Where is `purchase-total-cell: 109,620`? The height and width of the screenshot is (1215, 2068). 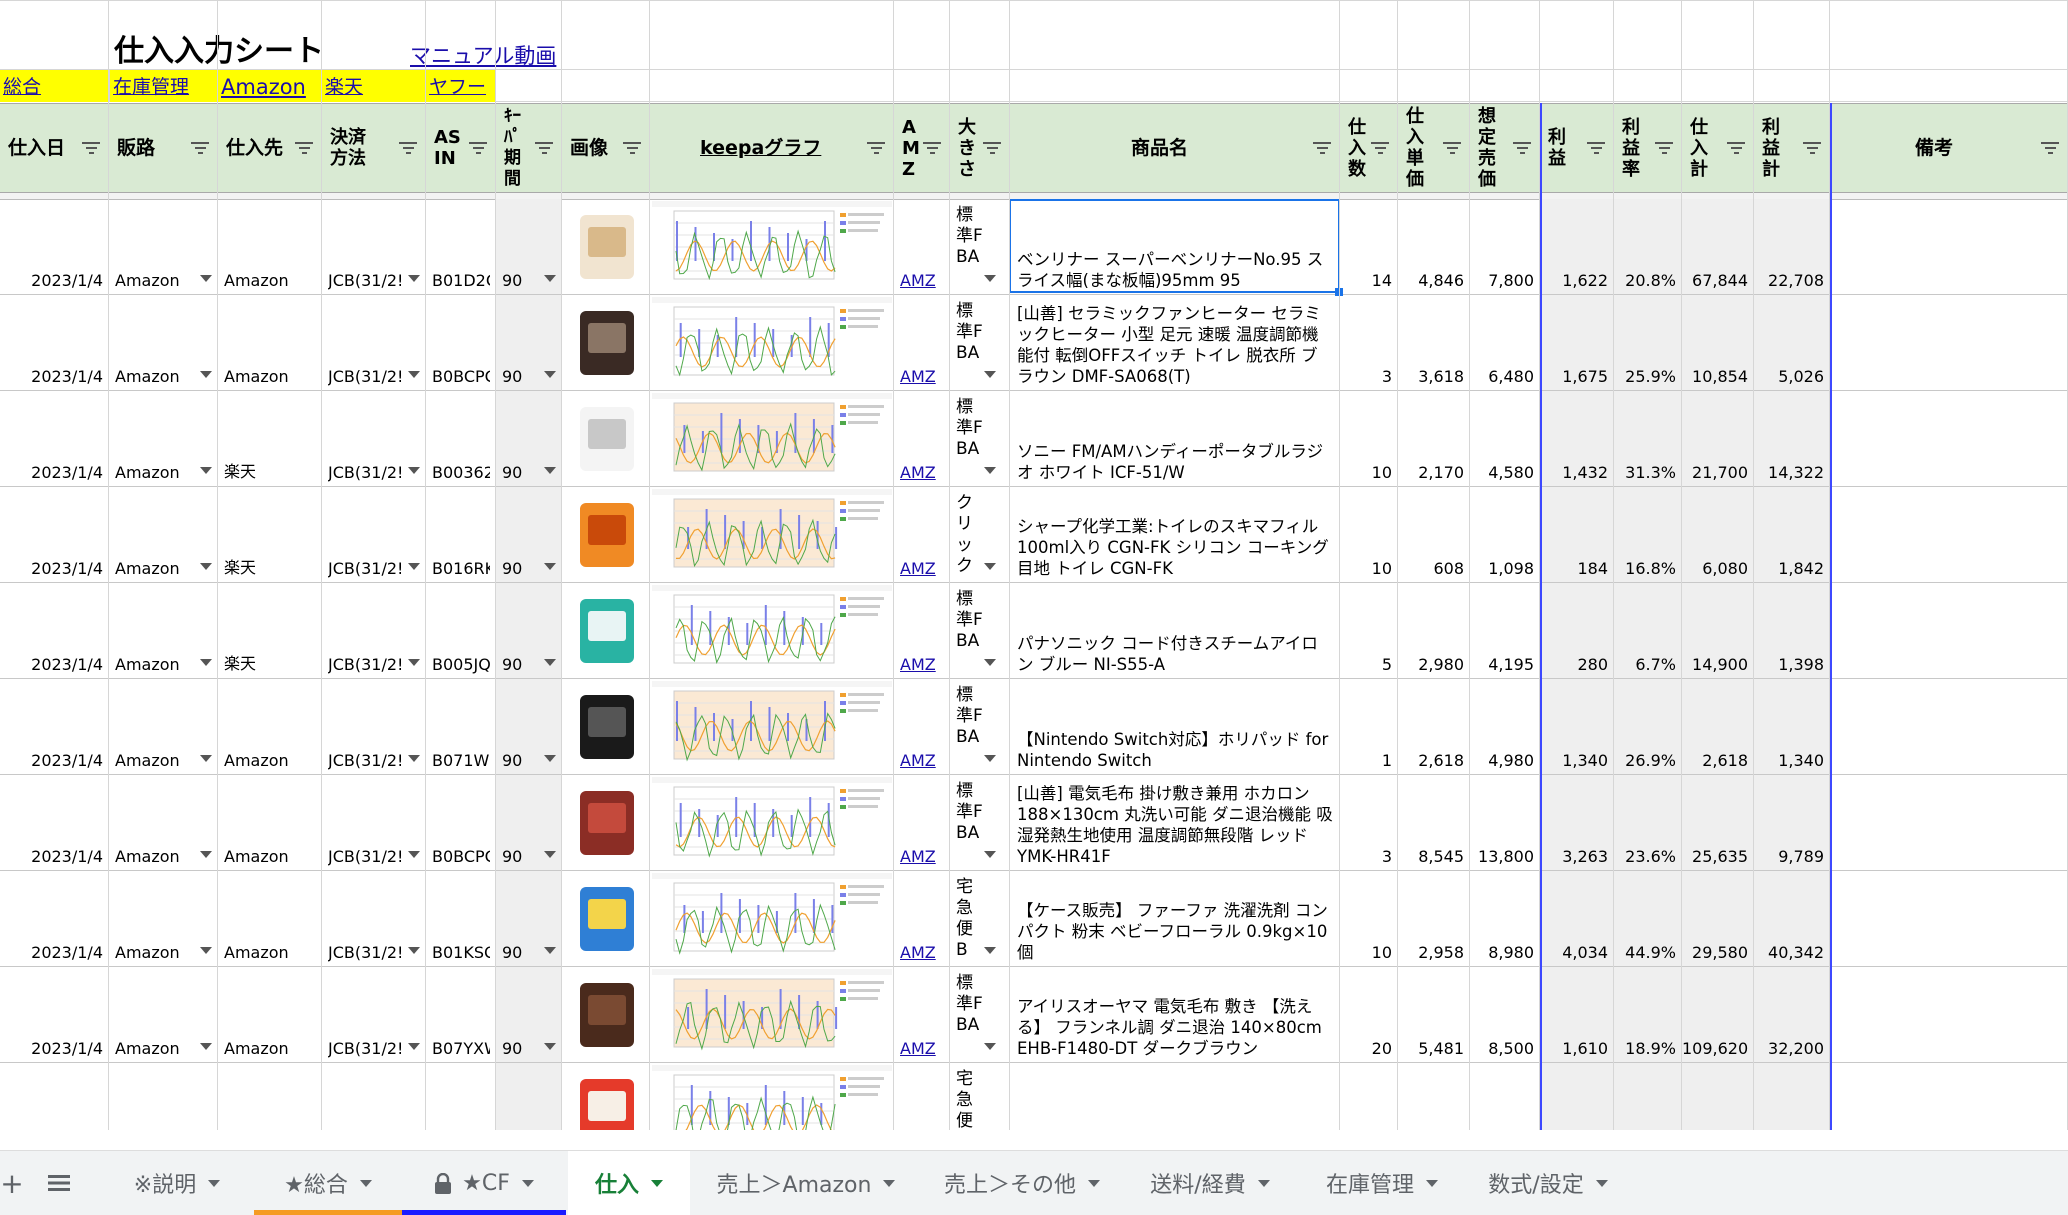
purchase-total-cell: 109,620 is located at coordinates (1718, 1014).